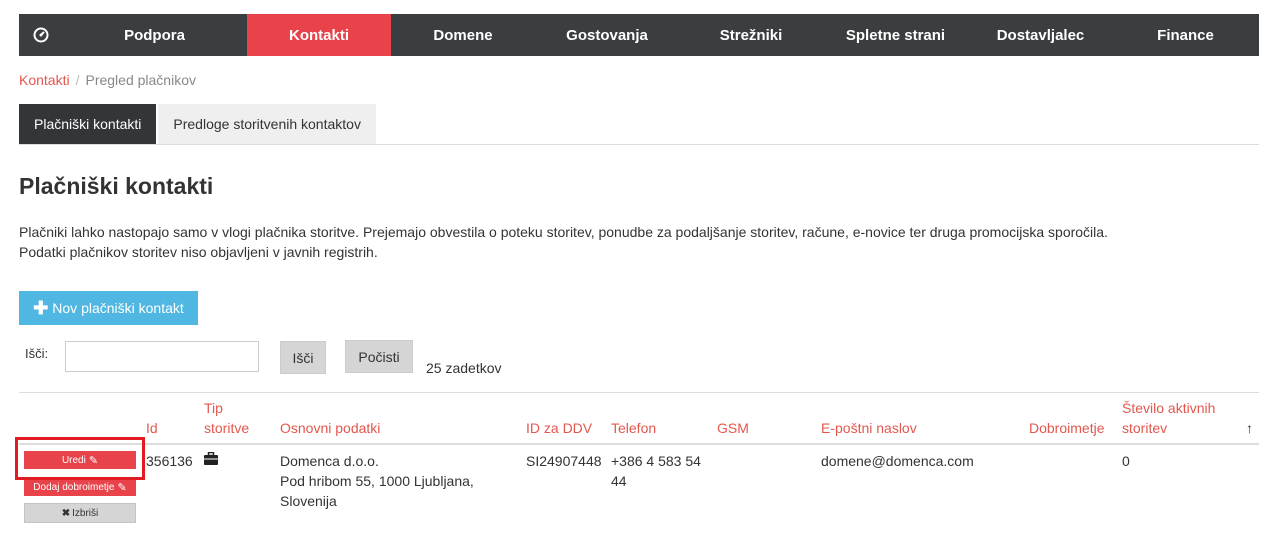 The width and height of the screenshot is (1273, 533). Describe the element at coordinates (330, 428) in the screenshot. I see `column-header-basic-data: Osnovni podatki` at that location.